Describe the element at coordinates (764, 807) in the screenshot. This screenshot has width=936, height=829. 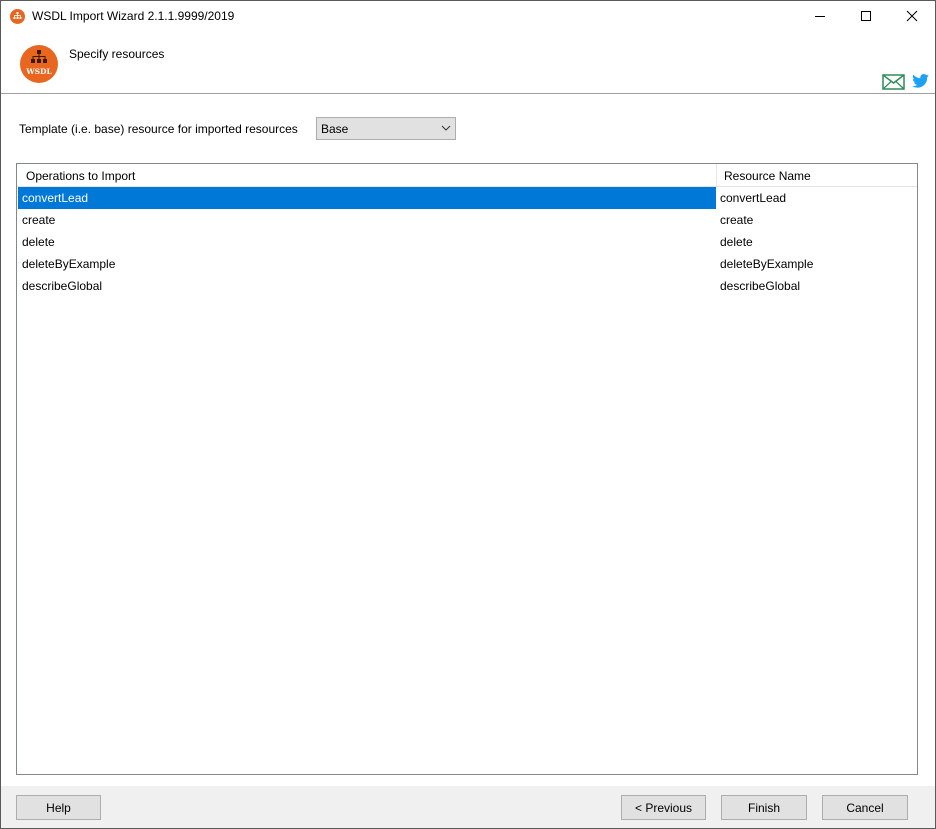
I see `finish-button: Finish` at that location.